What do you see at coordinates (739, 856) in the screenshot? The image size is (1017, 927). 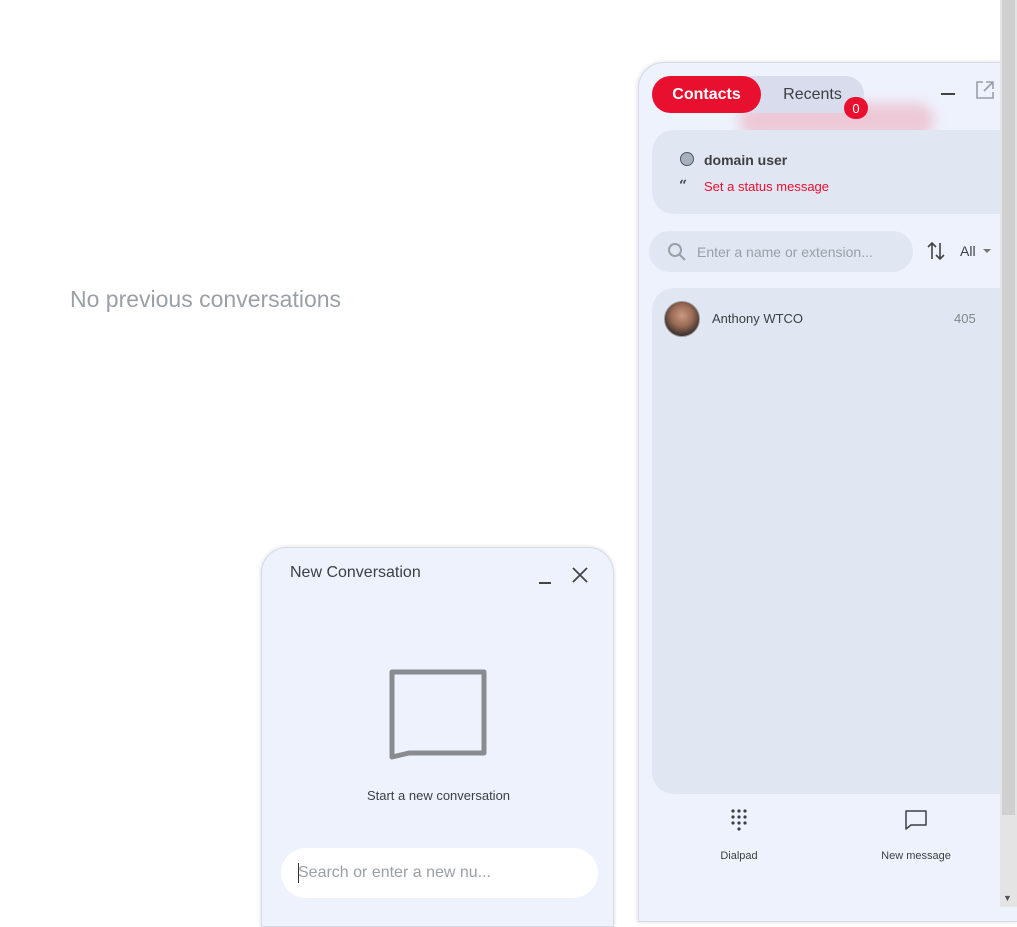 I see `dialpad-label: Dialpad` at bounding box center [739, 856].